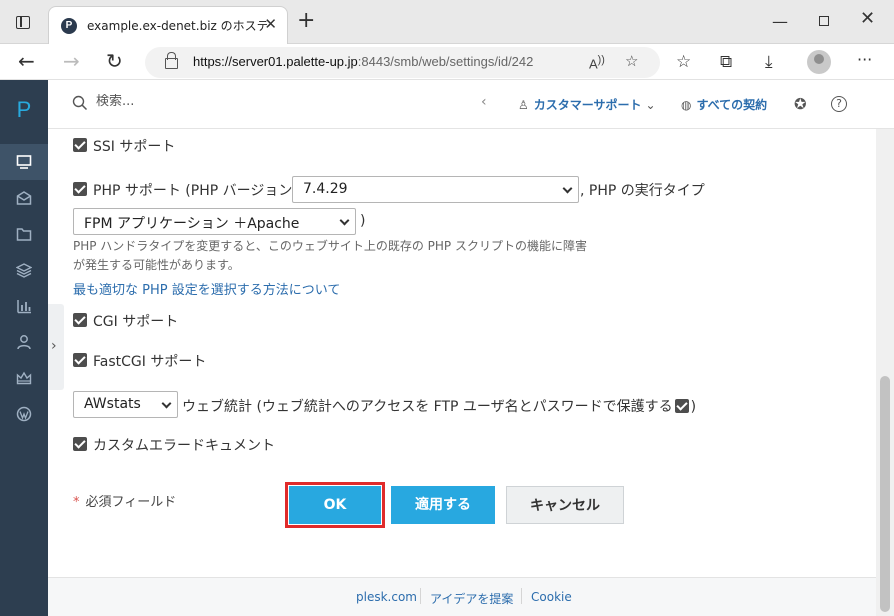 This screenshot has height=616, width=894. What do you see at coordinates (769, 62) in the screenshot?
I see `downloads-icon: ⤓` at bounding box center [769, 62].